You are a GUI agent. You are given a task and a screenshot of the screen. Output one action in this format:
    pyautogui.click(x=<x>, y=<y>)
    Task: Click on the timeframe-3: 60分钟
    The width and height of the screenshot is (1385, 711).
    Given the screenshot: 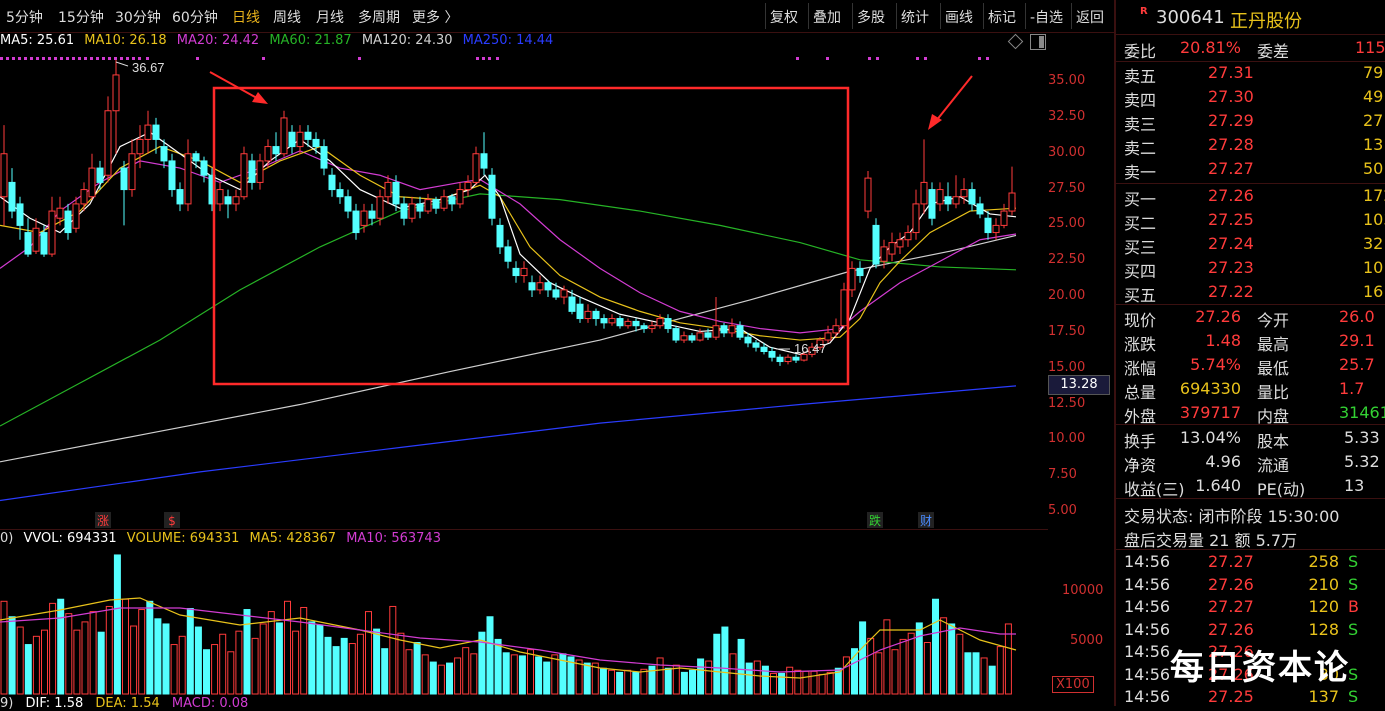 What is the action you would take?
    pyautogui.click(x=195, y=17)
    